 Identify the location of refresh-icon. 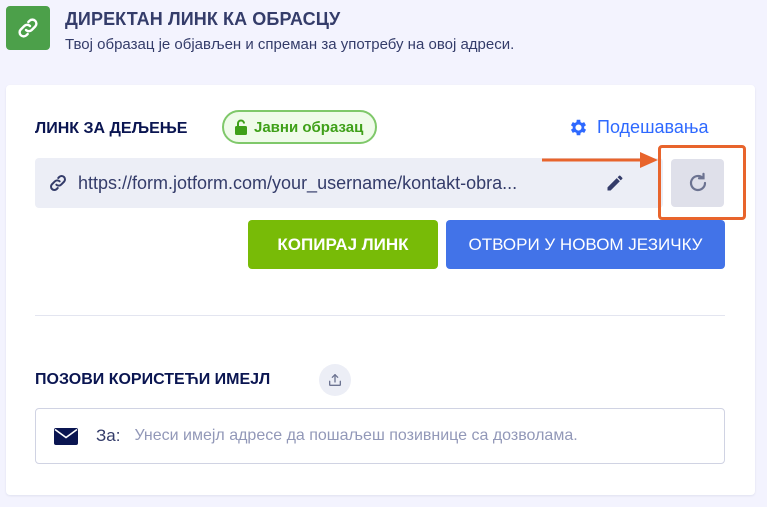
(698, 183).